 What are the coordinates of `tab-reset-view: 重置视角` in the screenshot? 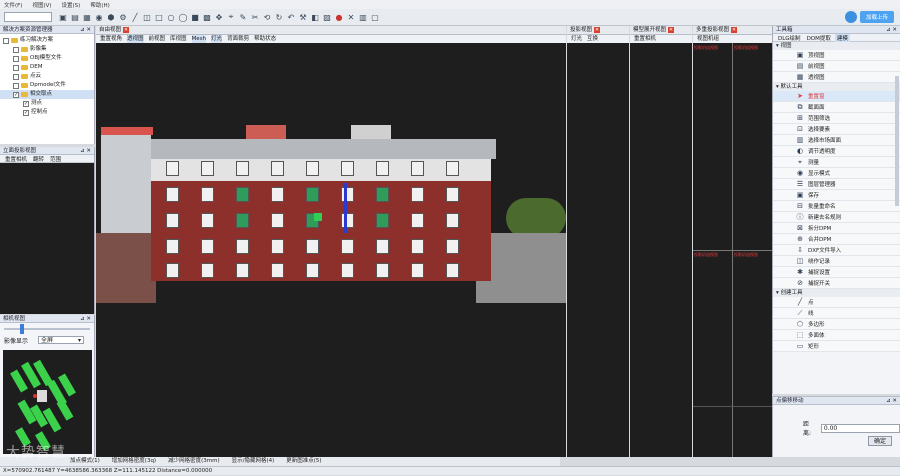 It's located at (111, 39).